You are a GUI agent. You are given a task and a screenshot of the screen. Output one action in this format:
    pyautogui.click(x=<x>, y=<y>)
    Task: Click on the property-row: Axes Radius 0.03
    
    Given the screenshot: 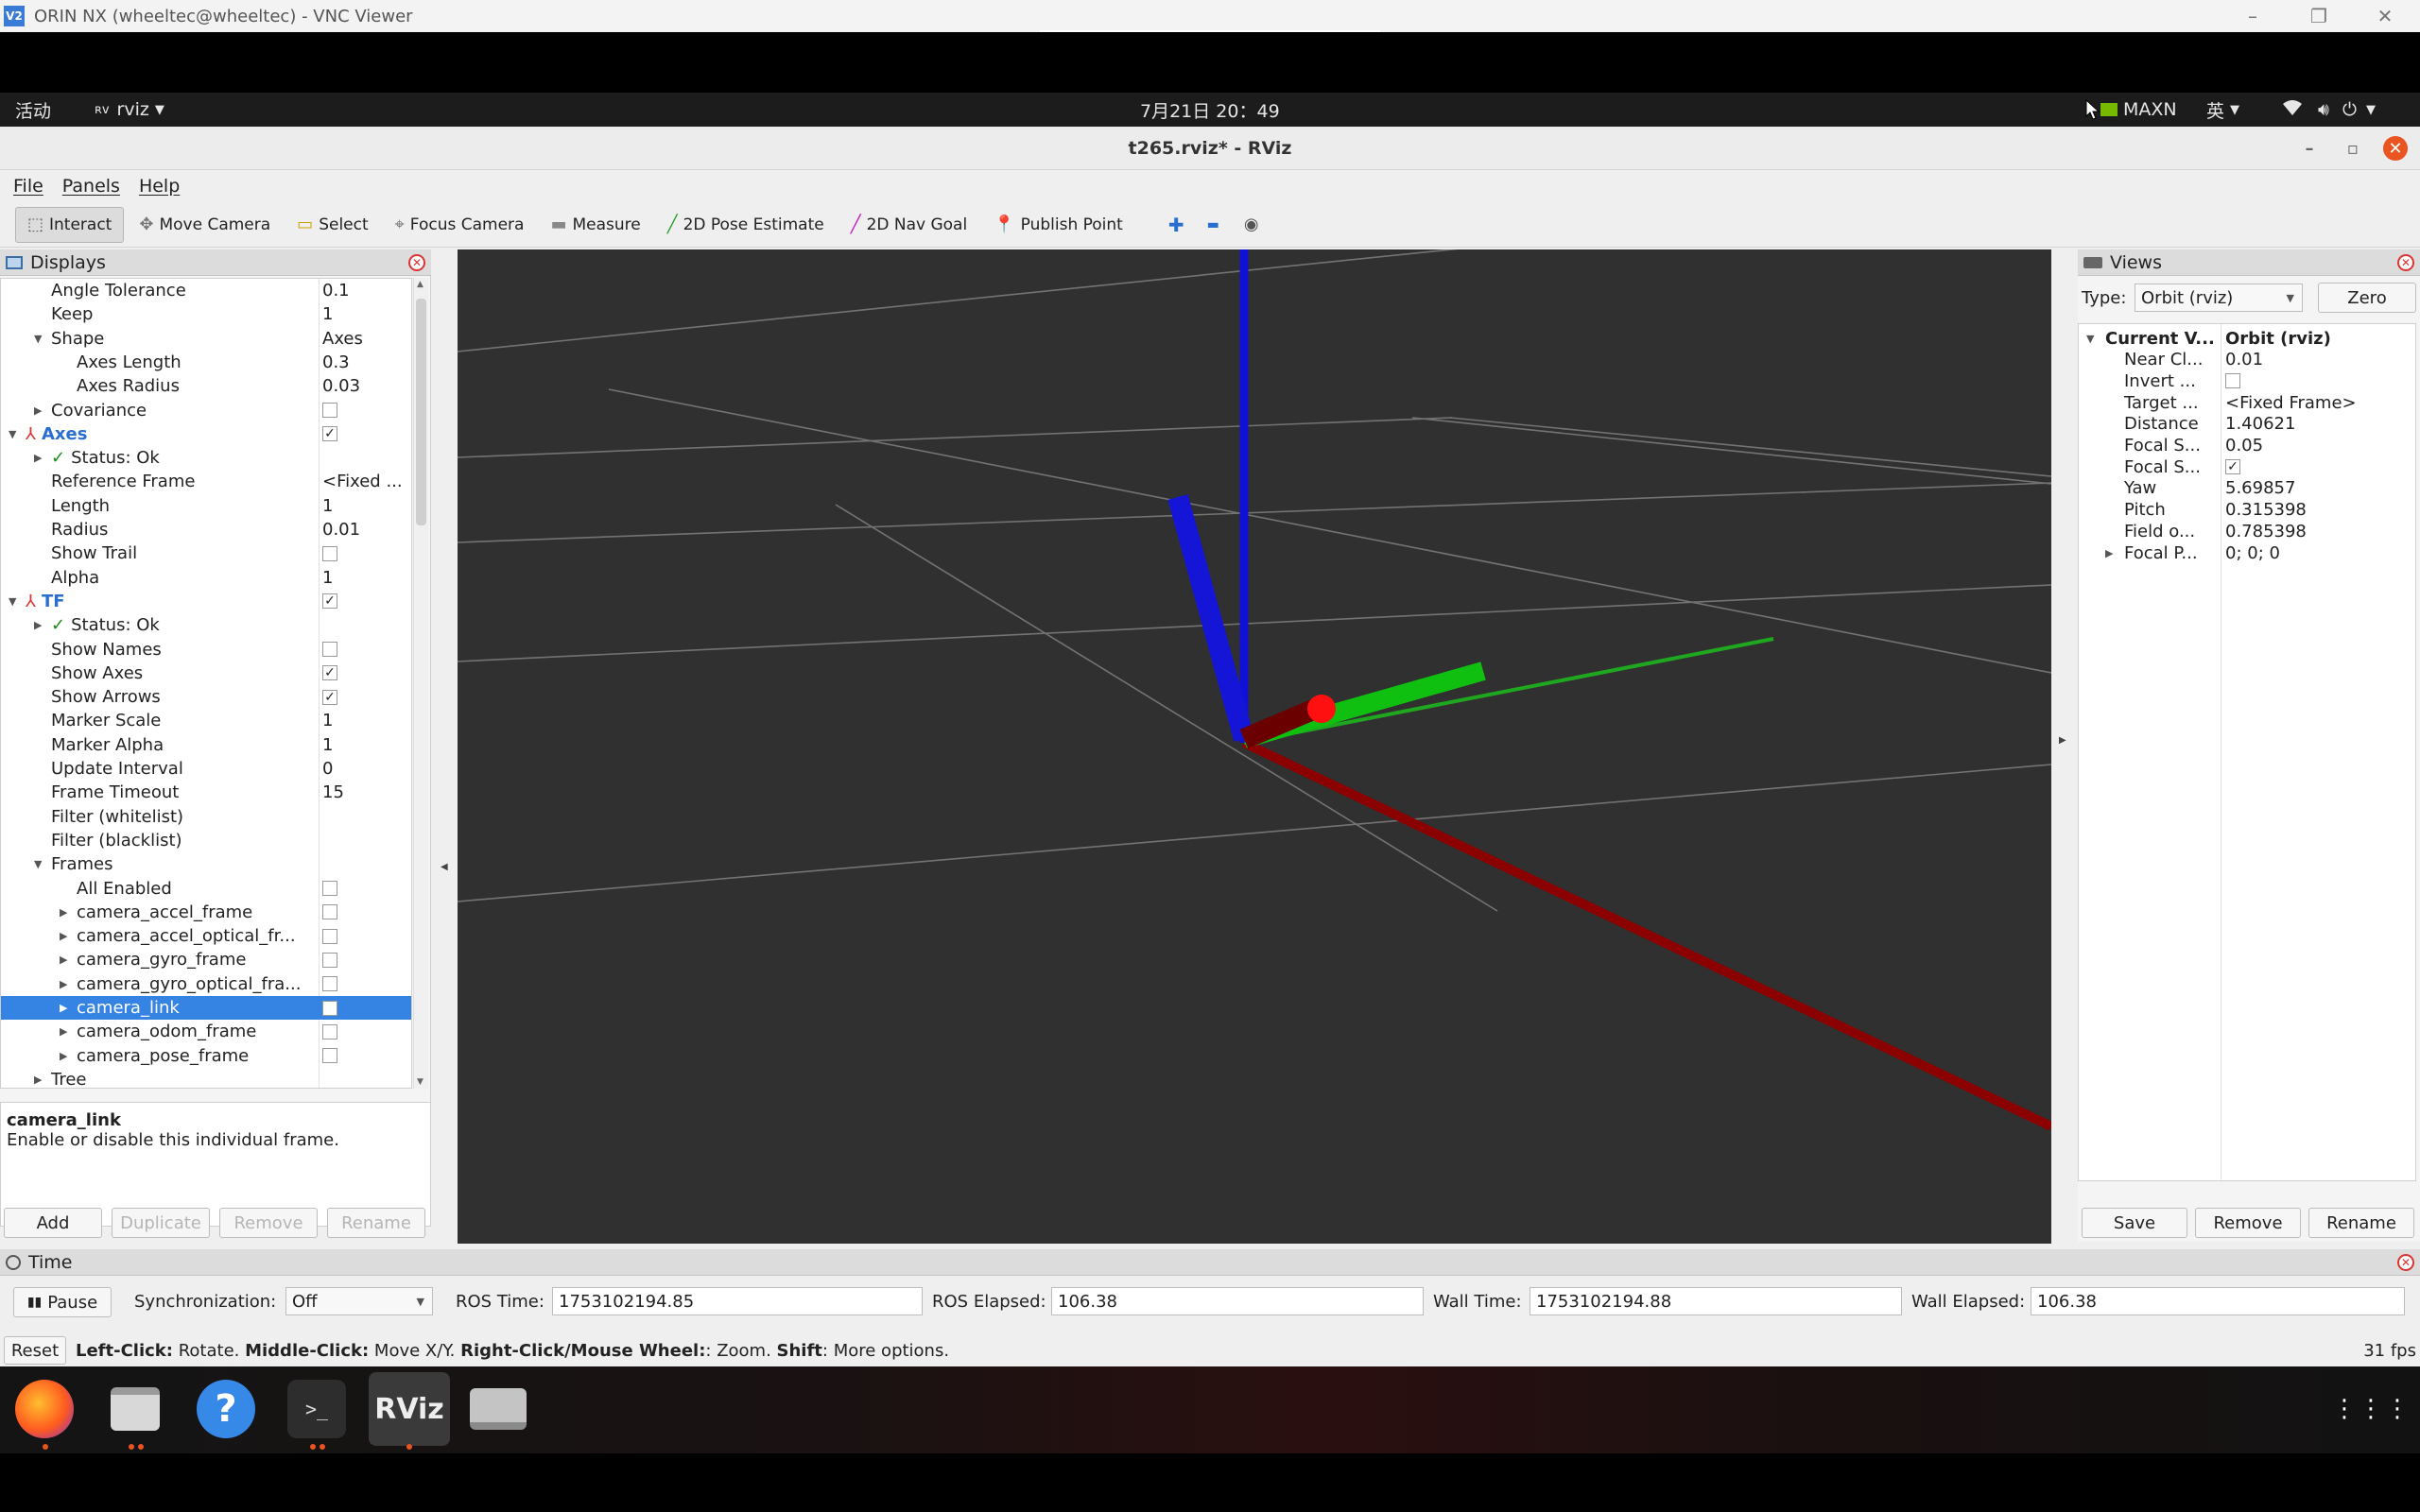 What is the action you would take?
    pyautogui.click(x=206, y=386)
    